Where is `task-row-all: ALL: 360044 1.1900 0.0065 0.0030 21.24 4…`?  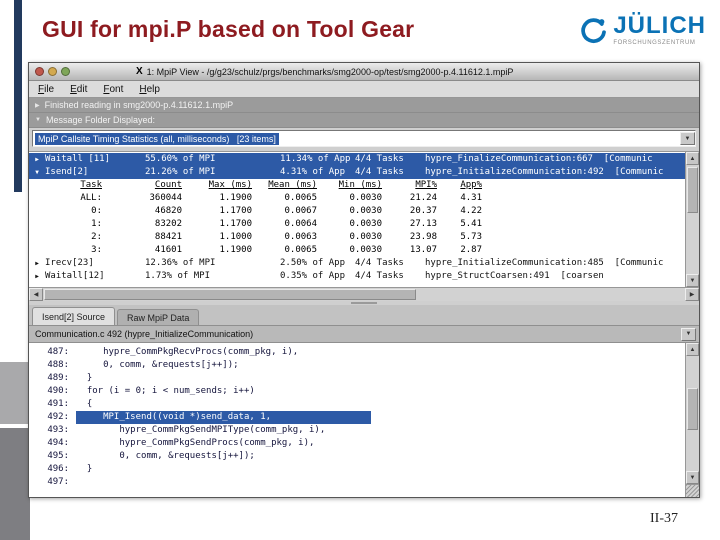 task-row-all: ALL: 360044 1.1900 0.0065 0.0030 21.24 4… is located at coordinates (368, 198).